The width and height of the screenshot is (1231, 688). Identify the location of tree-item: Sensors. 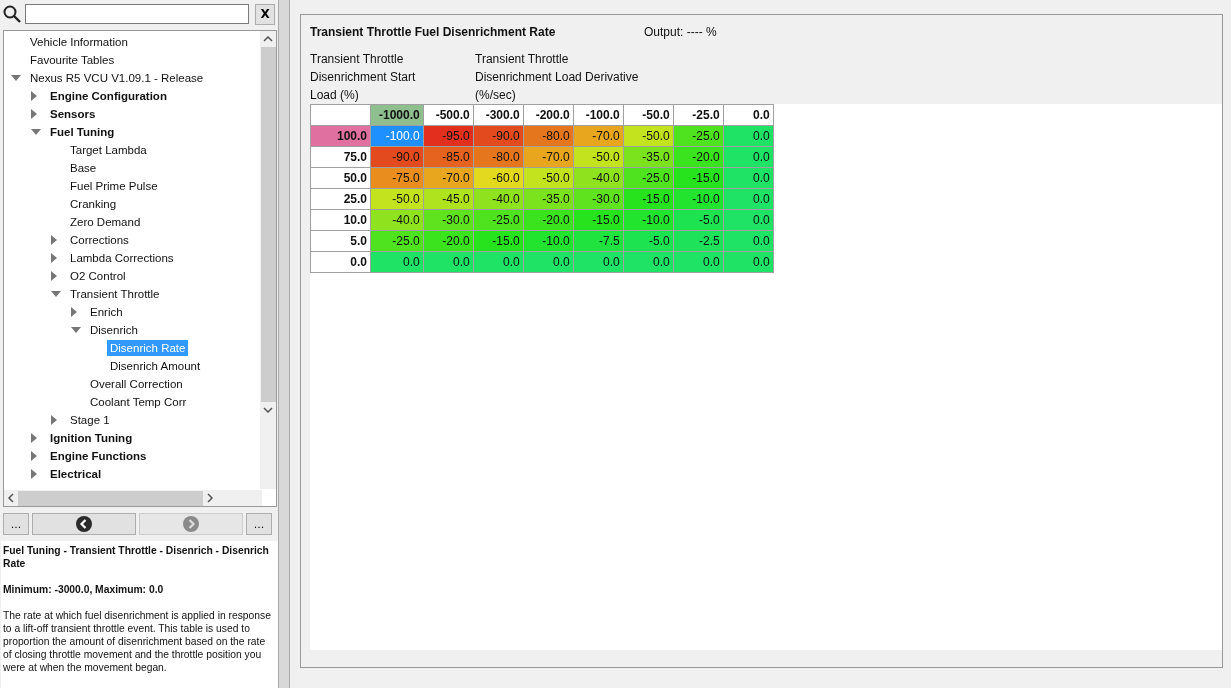
(73, 114).